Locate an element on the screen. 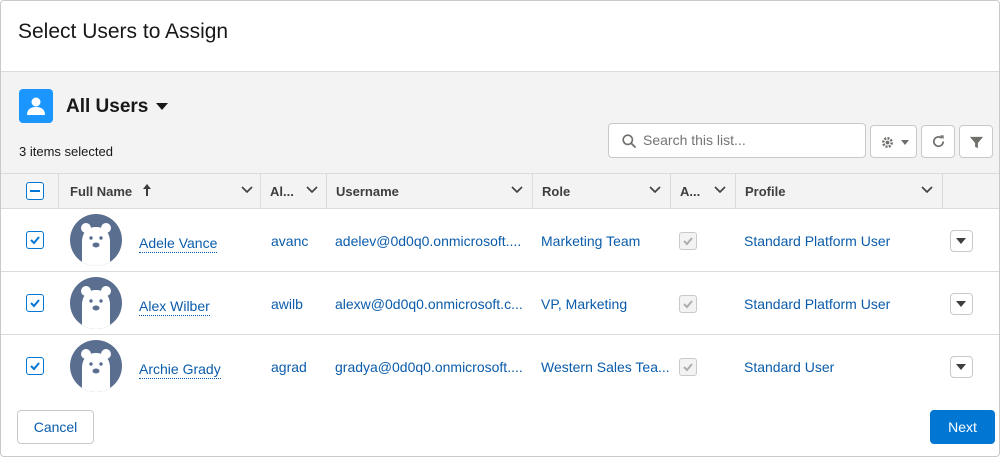  select-all-checkbox is located at coordinates (35, 191).